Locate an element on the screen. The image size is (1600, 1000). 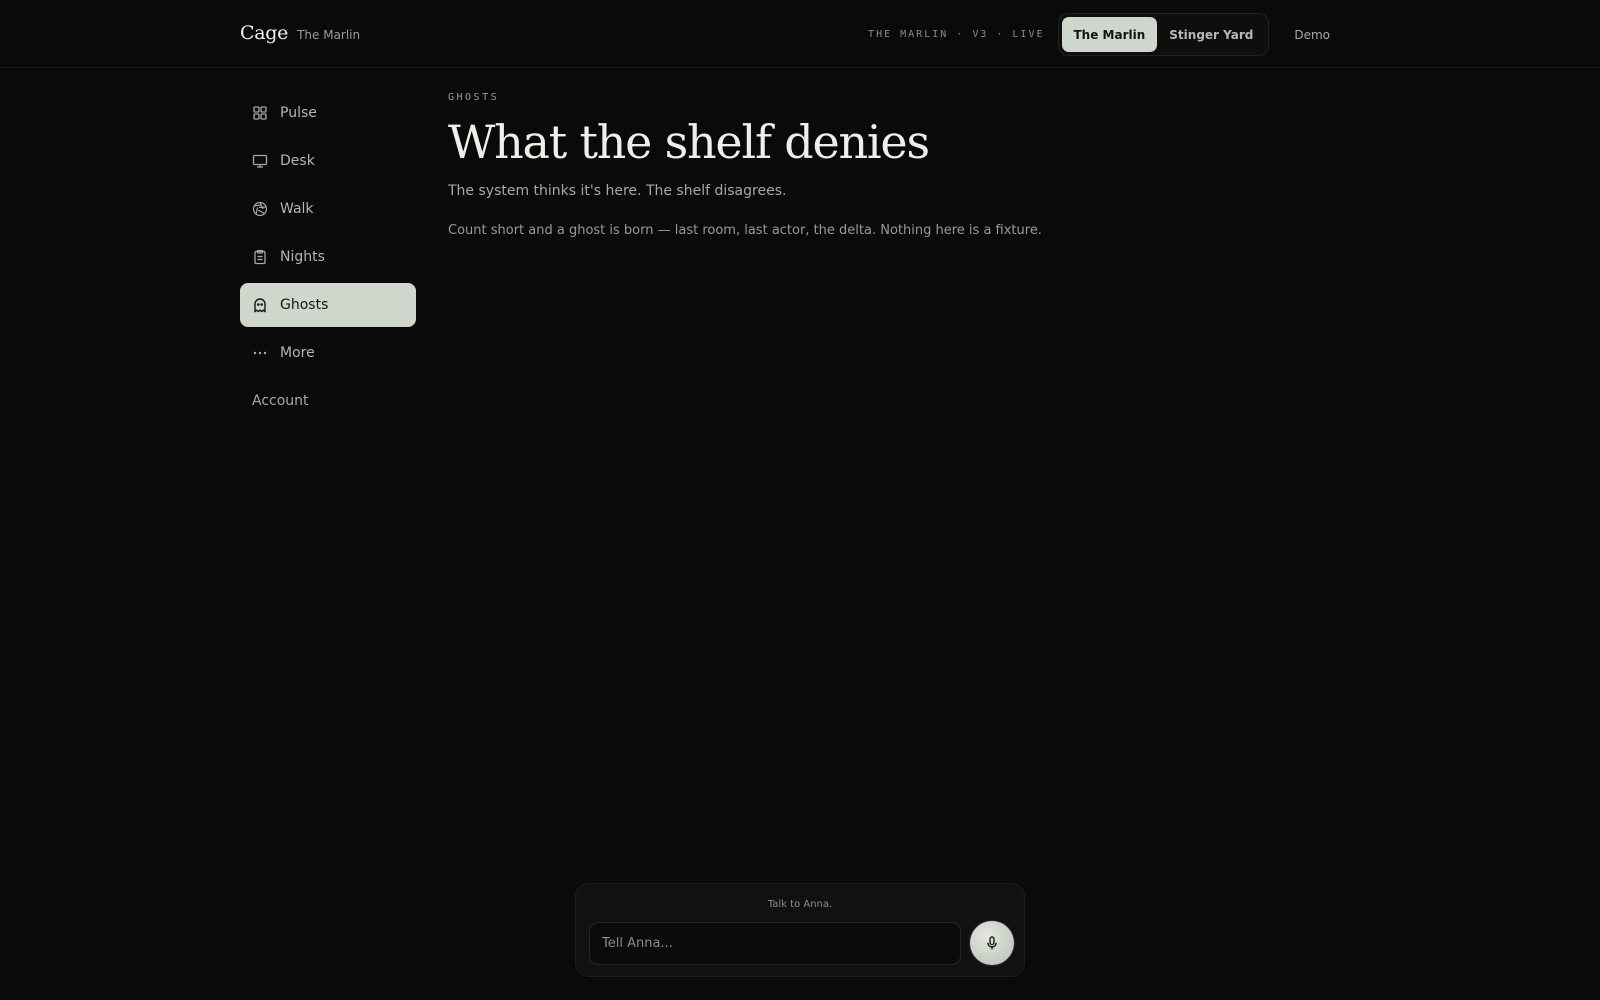
sidebar-item-walk: Walk is located at coordinates (328, 209).